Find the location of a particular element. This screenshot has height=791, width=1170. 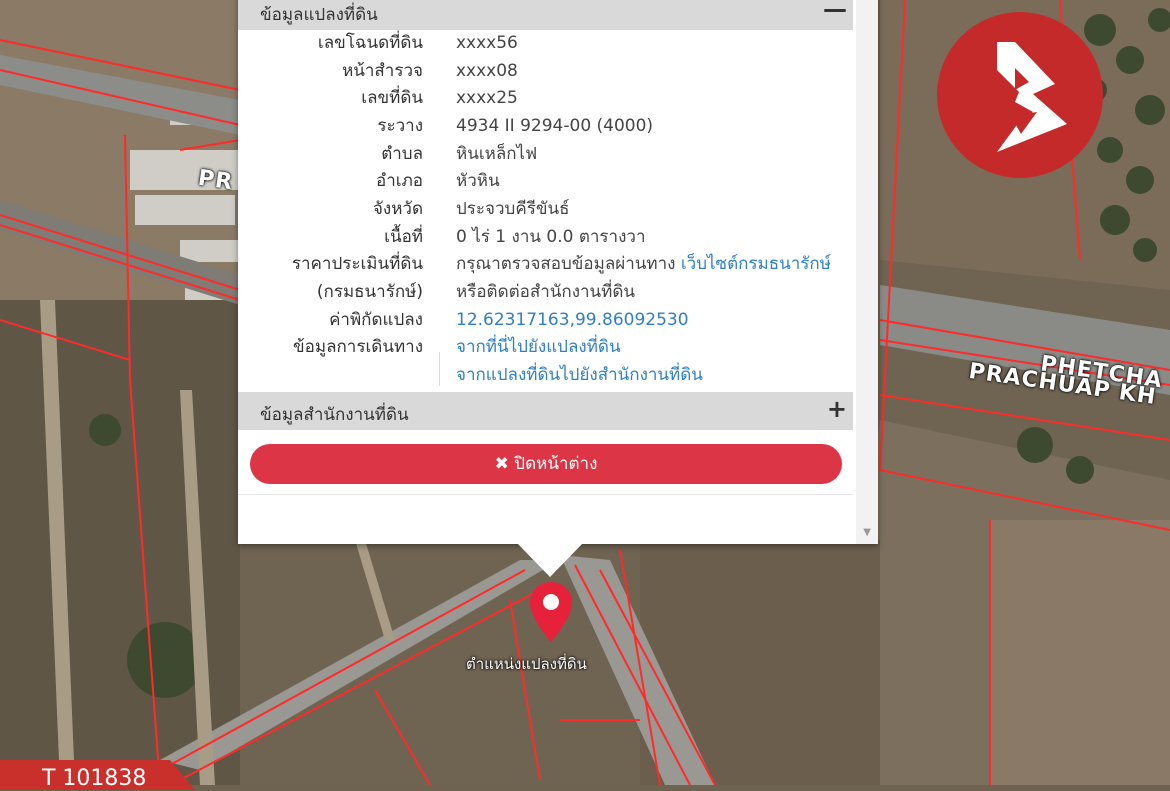

row-label: จังหวัด is located at coordinates (397, 209).